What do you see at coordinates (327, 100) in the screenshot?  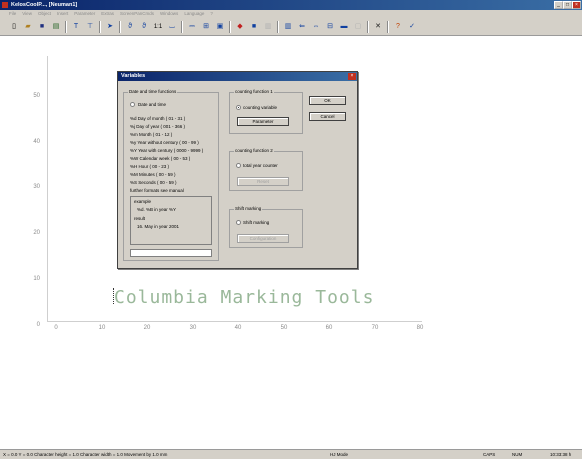 I see `ok-button: OK` at bounding box center [327, 100].